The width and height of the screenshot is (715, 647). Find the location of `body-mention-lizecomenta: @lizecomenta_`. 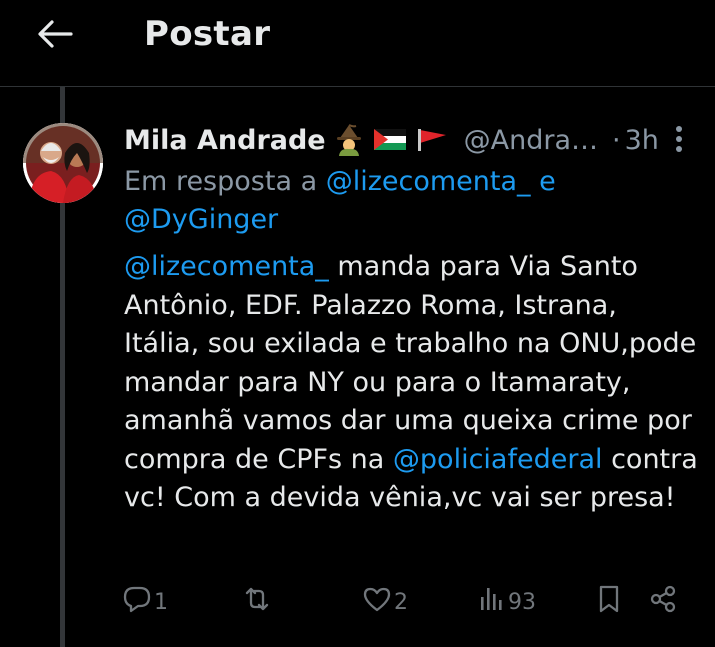

body-mention-lizecomenta: @lizecomenta_ is located at coordinates (226, 266).